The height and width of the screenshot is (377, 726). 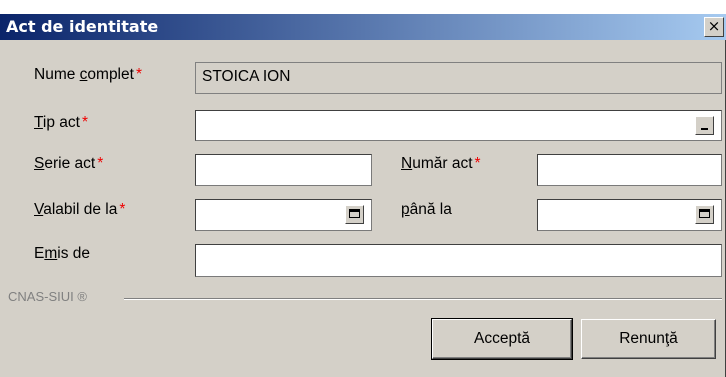 What do you see at coordinates (82, 26) in the screenshot?
I see `window-title: Act de identitate` at bounding box center [82, 26].